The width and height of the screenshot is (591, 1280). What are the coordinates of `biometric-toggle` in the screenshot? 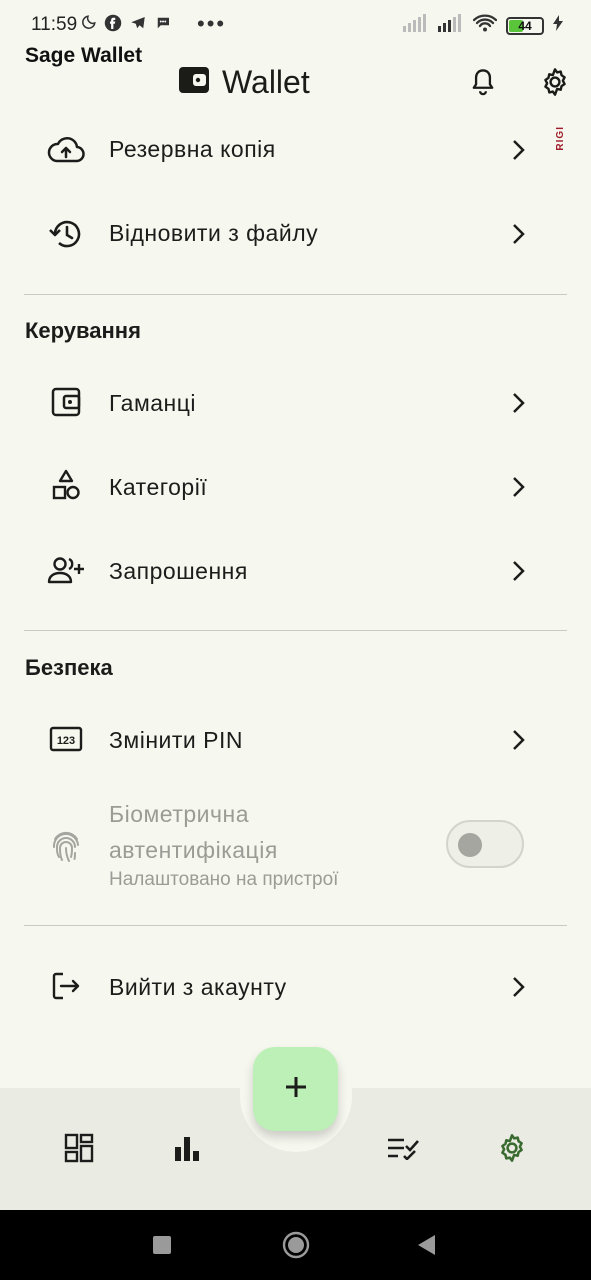 It's located at (485, 844).